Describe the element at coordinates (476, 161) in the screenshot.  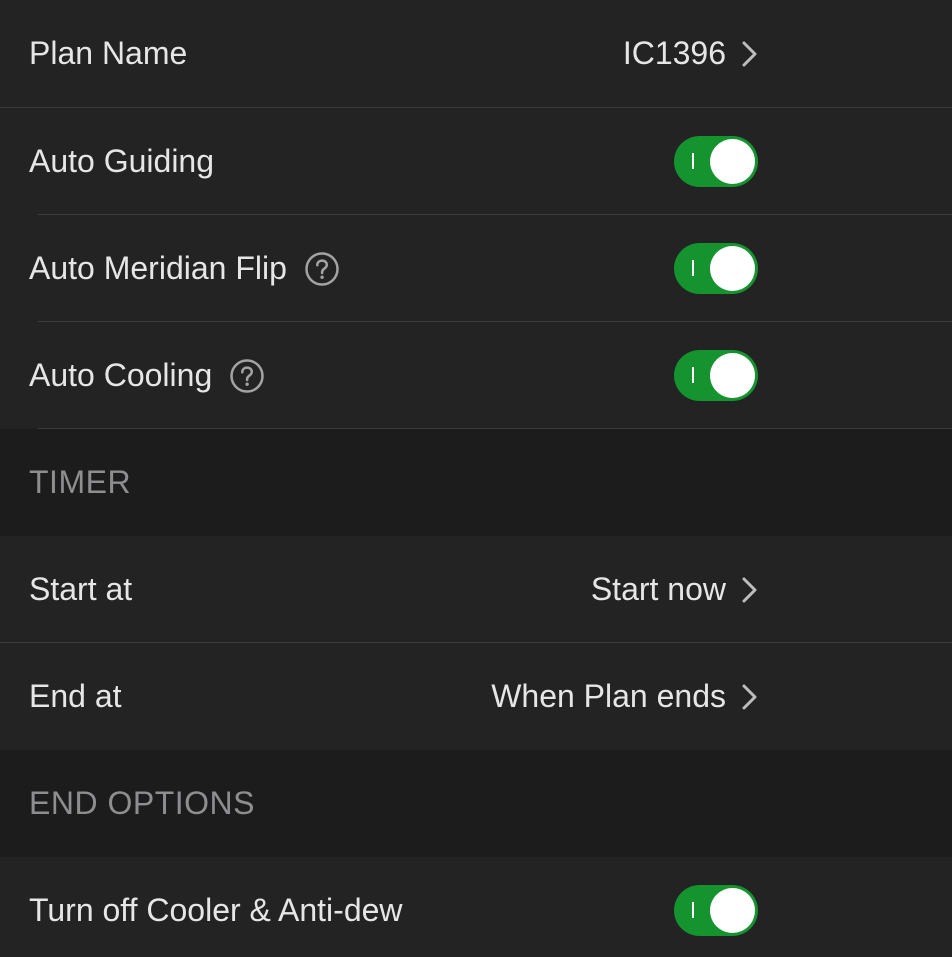
I see `auto-guiding-row: Auto Guiding` at that location.